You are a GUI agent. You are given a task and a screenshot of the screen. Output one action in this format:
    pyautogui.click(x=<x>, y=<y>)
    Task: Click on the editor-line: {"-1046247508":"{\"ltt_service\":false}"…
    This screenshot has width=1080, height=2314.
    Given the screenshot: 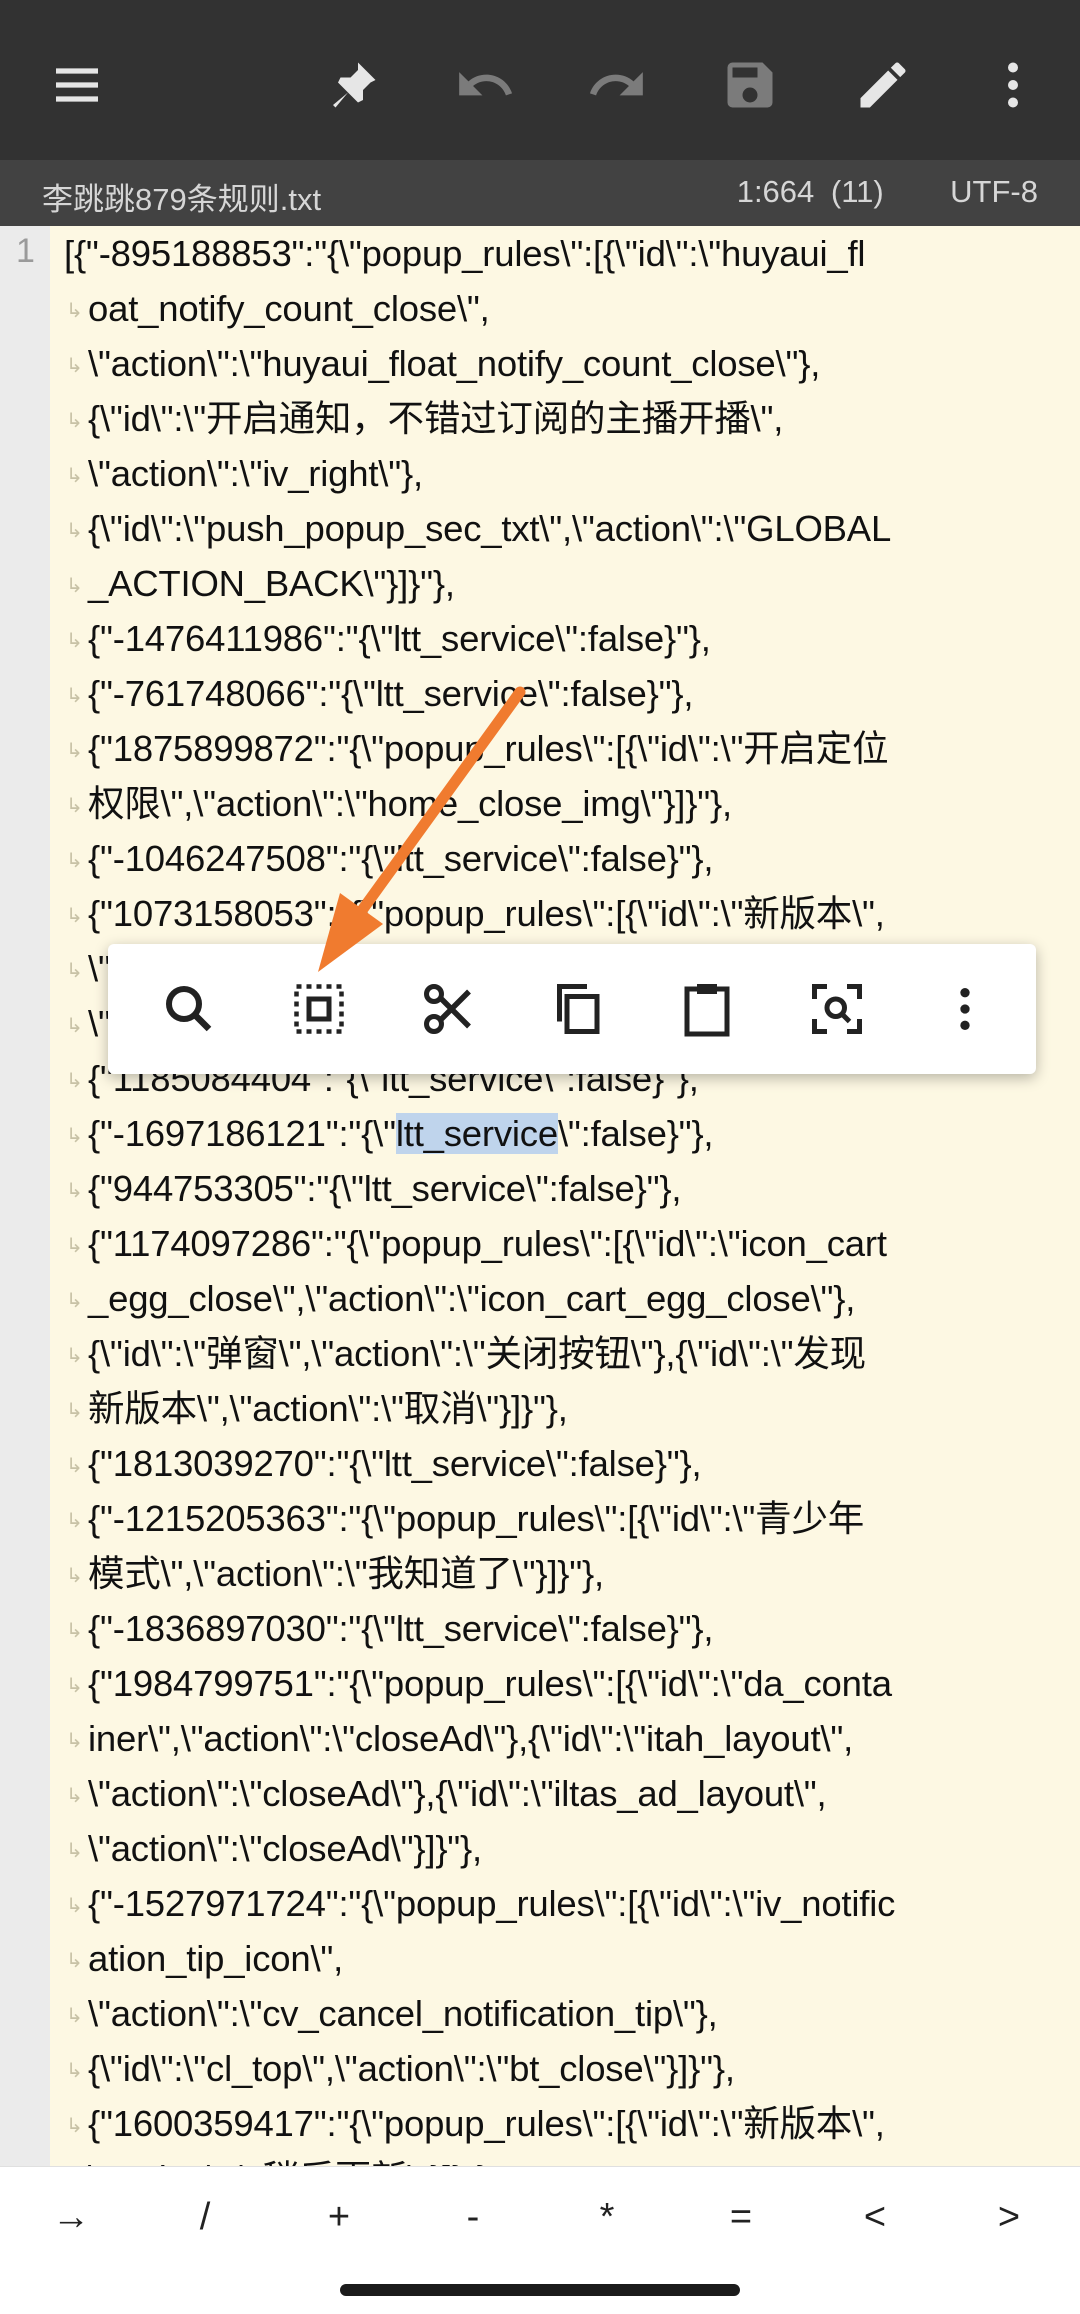 What is the action you would take?
    pyautogui.click(x=401, y=858)
    